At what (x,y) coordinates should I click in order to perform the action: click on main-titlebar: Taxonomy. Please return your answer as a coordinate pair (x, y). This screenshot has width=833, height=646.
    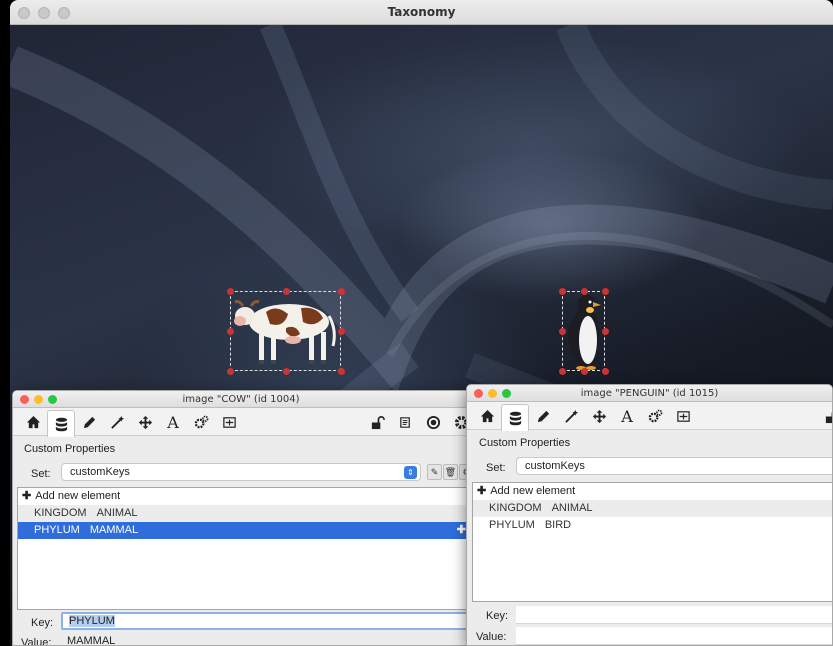
    Looking at the image, I should click on (421, 12).